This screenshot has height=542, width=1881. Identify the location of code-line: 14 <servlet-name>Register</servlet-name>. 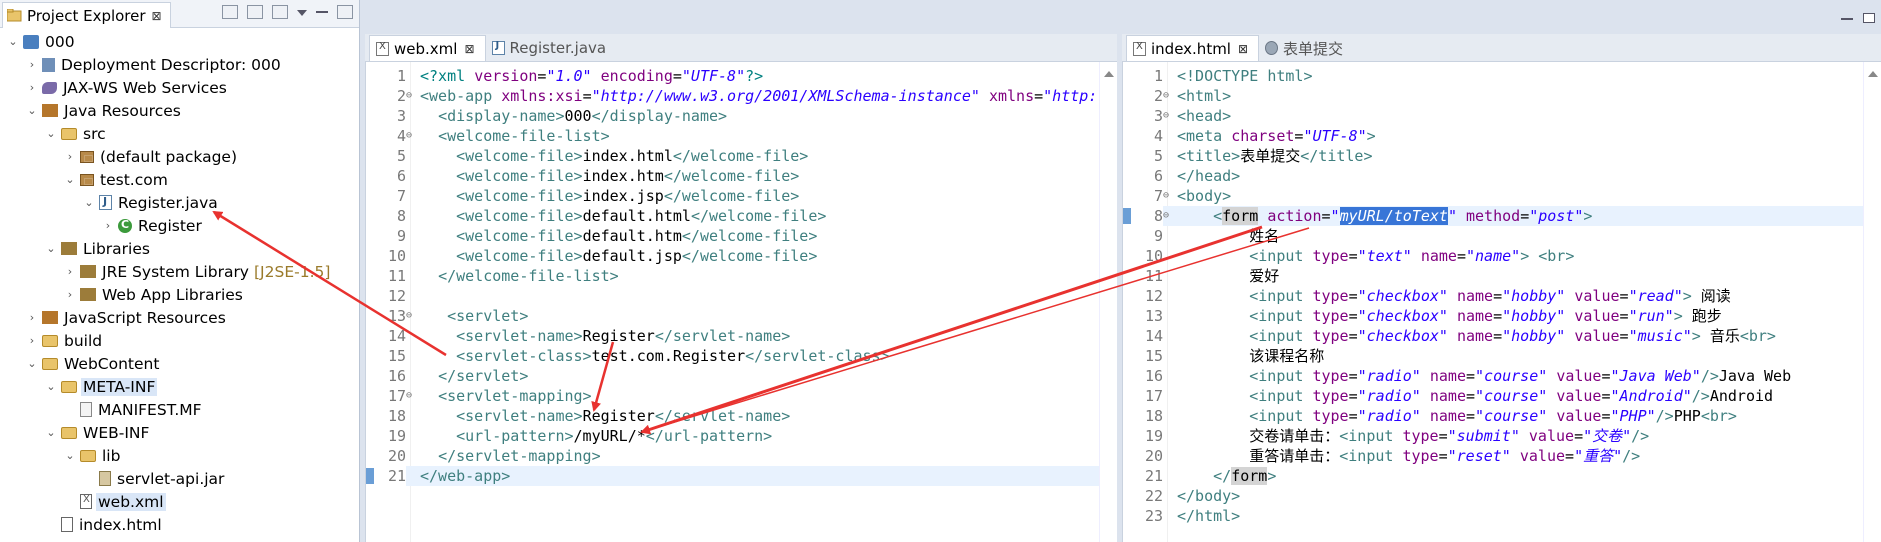
(737, 336).